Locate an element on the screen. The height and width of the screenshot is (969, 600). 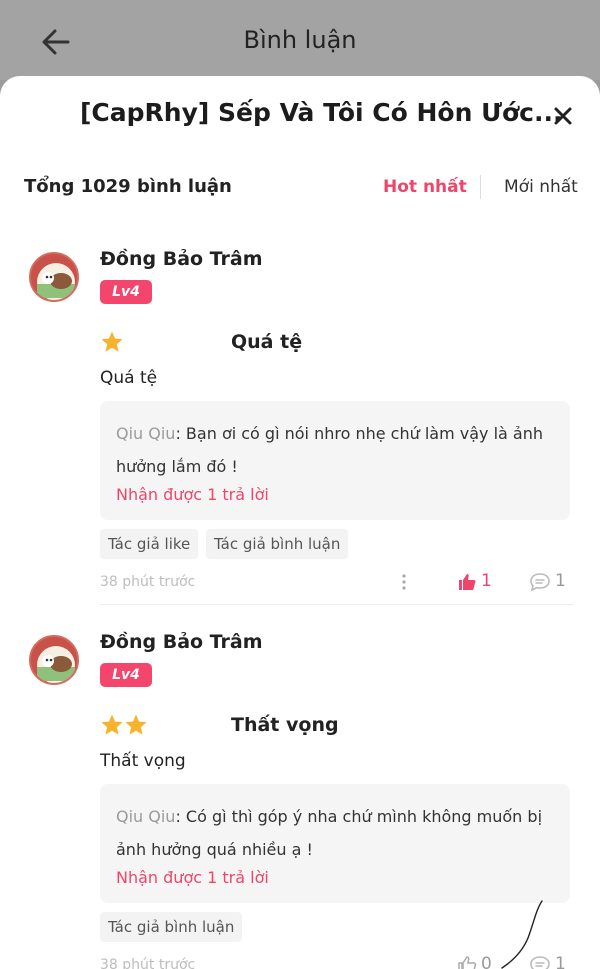
comment-bubble-icon is located at coordinates (540, 582).